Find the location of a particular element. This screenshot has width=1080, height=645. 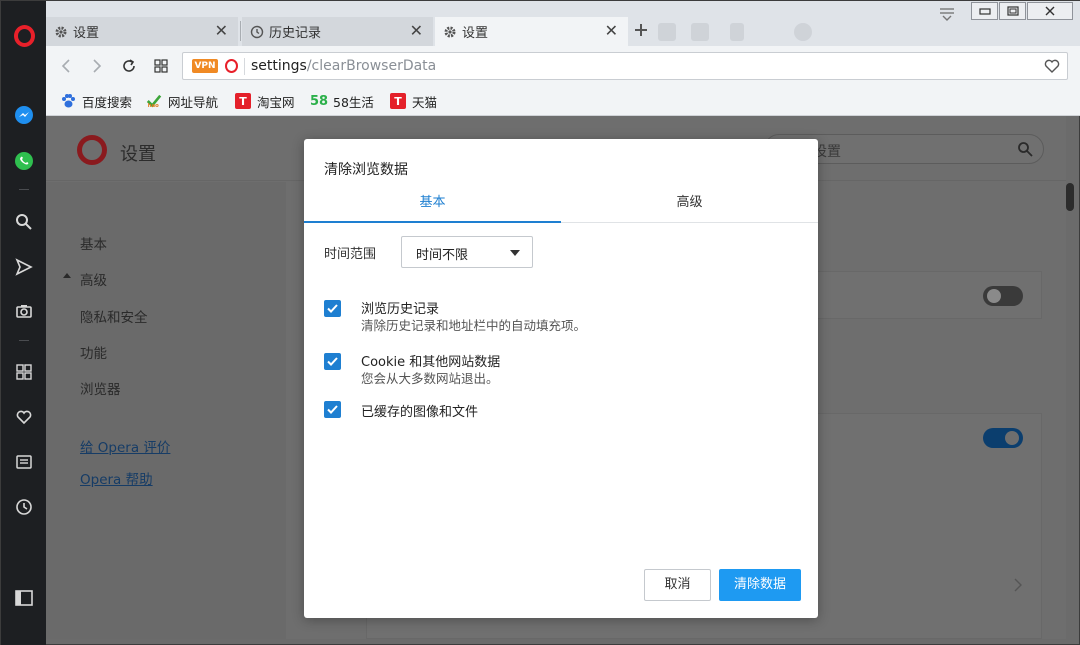

bookmark-tmall: T 天猫 is located at coordinates (413, 101).